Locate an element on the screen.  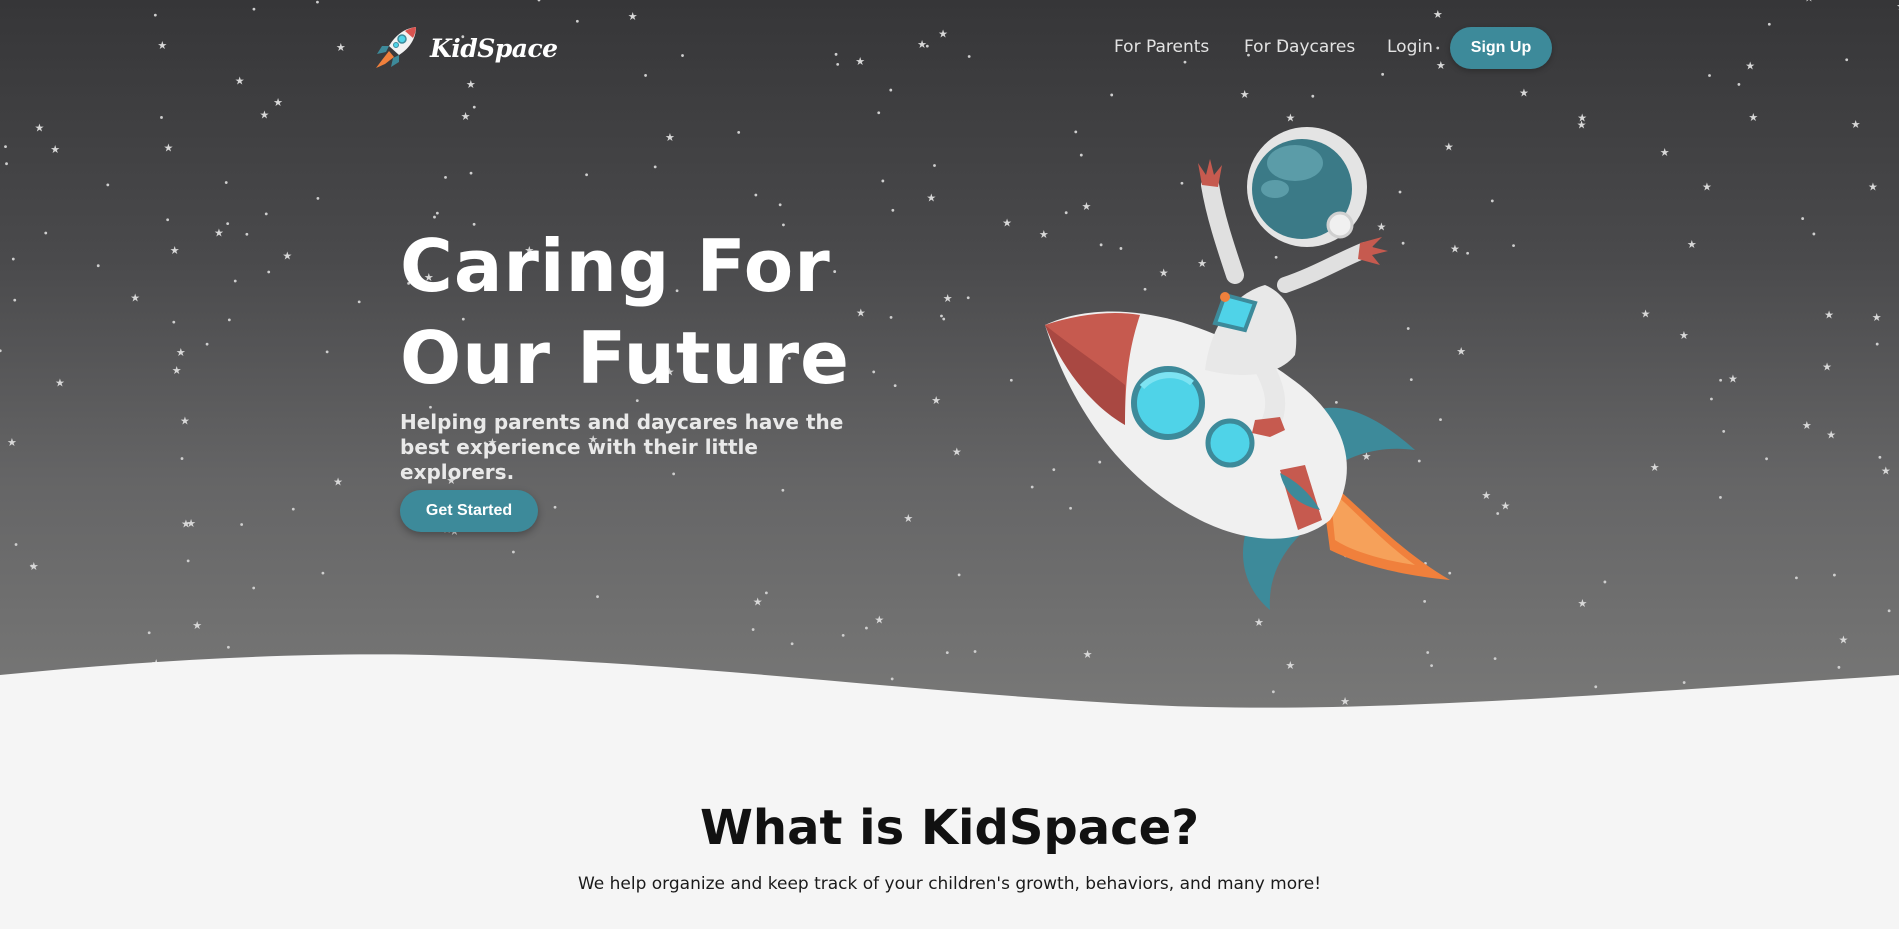
get-started-button: Get Started is located at coordinates (469, 511).